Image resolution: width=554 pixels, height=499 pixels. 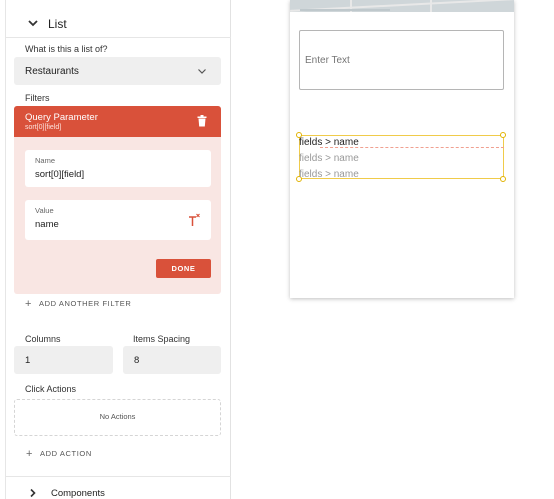 I want to click on add-action-label: ADD ACTION, so click(x=66, y=453).